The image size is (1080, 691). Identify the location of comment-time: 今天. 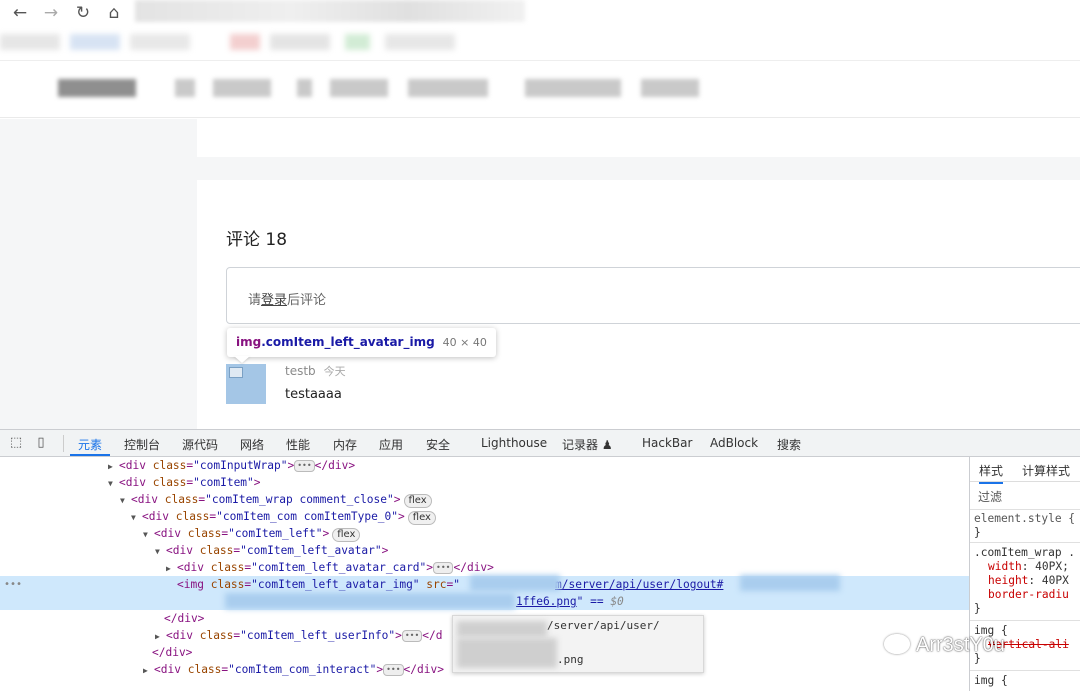
(334, 371).